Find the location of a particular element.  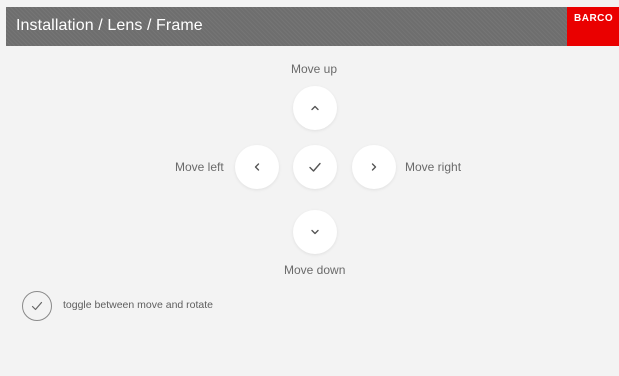

move-down-label: Move down is located at coordinates (315, 270).